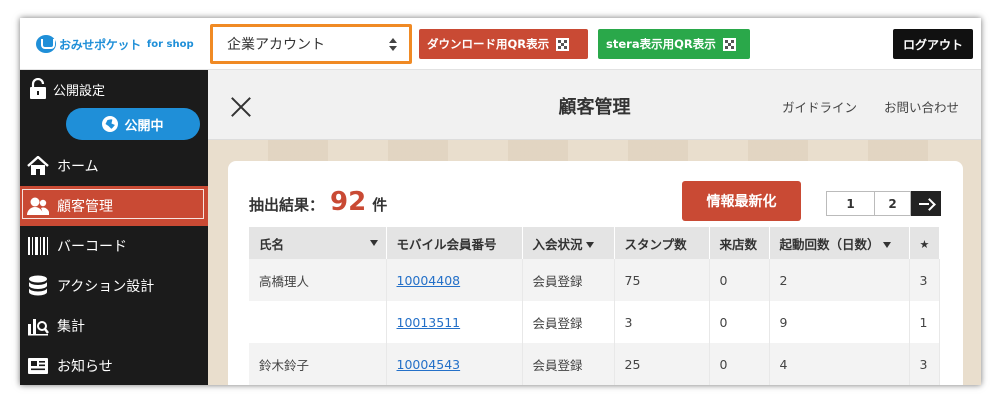 The height and width of the screenshot is (405, 1001). Describe the element at coordinates (318, 322) in the screenshot. I see `cell-name` at that location.